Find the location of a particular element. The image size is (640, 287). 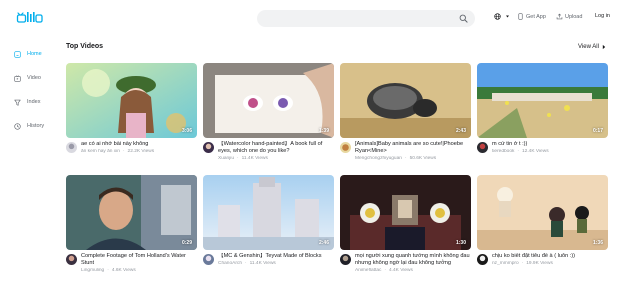

sidebar-item-label: Home is located at coordinates (34, 54).